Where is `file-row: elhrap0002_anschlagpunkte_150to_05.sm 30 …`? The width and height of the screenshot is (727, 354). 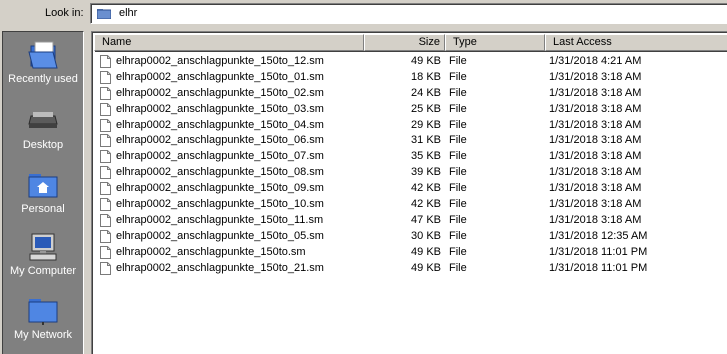 file-row: elhrap0002_anschlagpunkte_150to_05.sm 30 … is located at coordinates (410, 237).